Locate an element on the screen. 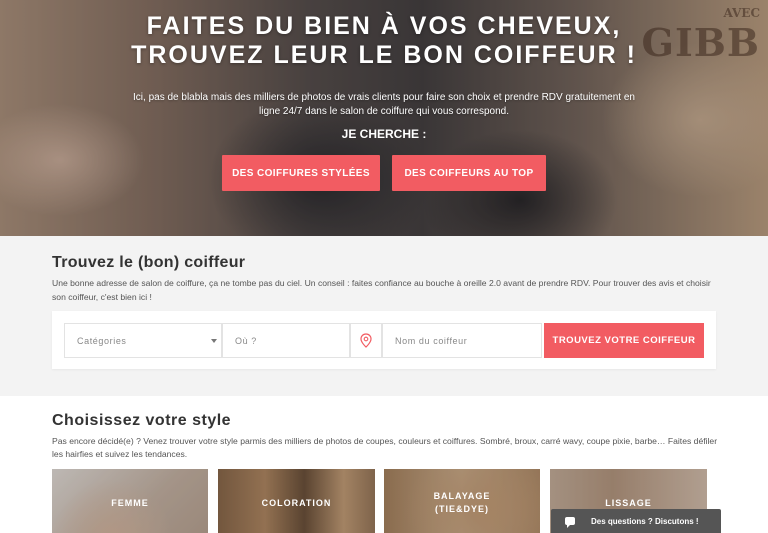 The height and width of the screenshot is (533, 768). top-hairdressers-button: DES COIFFEURS AU TOP is located at coordinates (469, 173).